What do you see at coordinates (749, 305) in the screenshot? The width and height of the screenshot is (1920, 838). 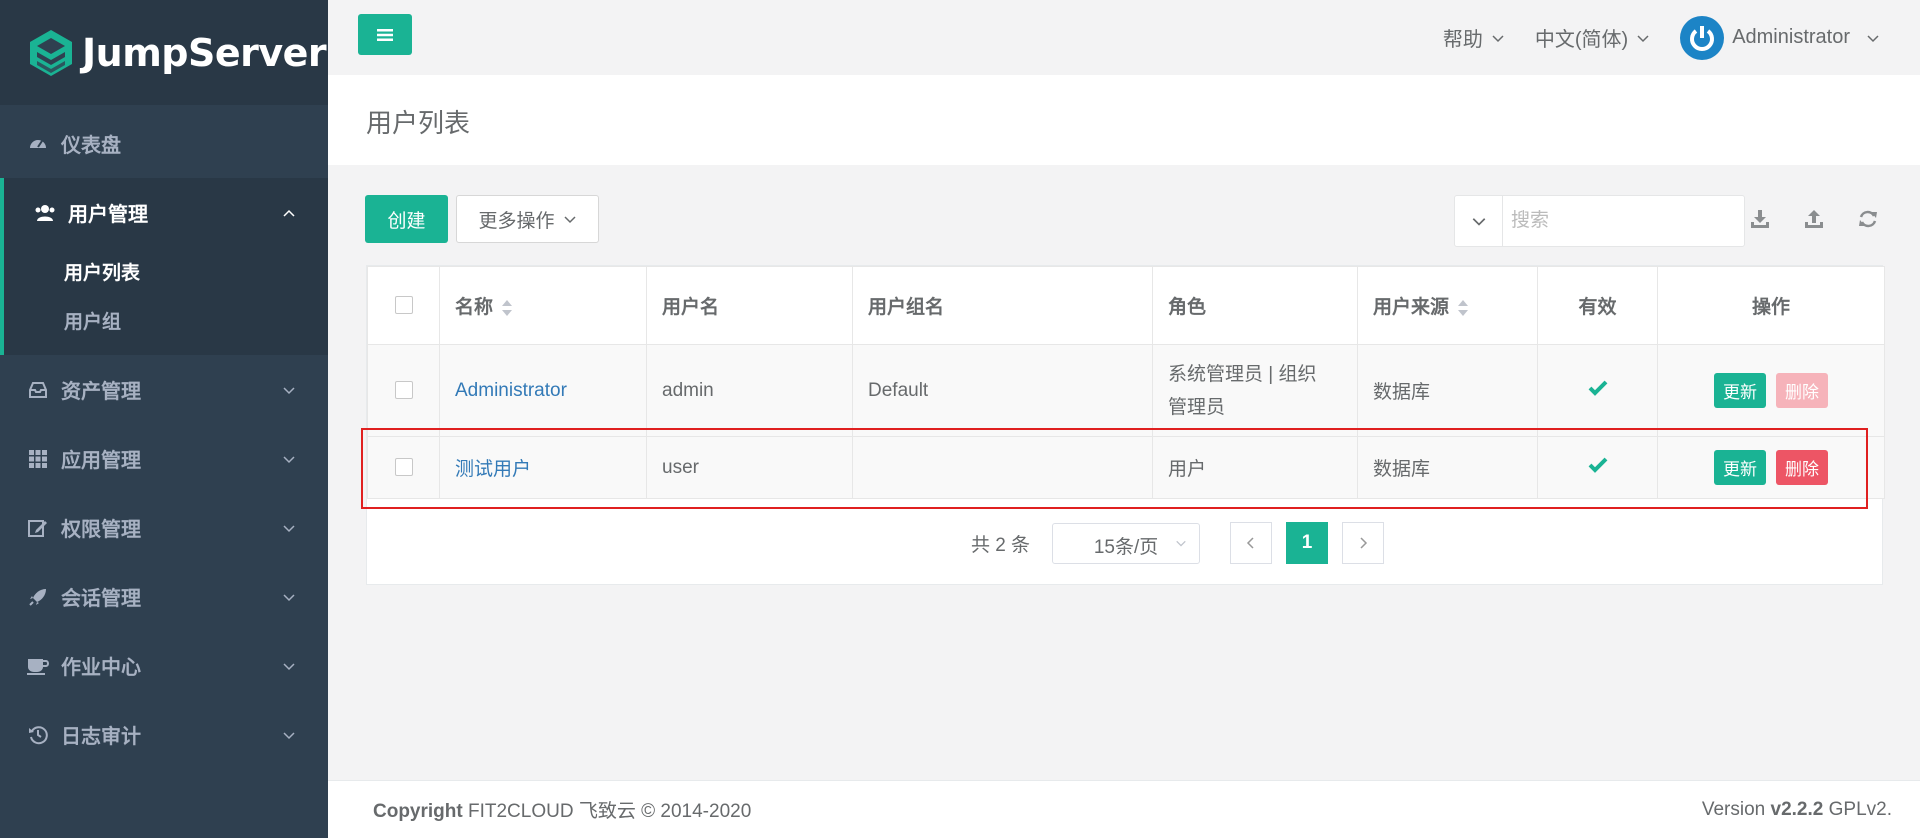 I see `column-header-username: 用户名` at bounding box center [749, 305].